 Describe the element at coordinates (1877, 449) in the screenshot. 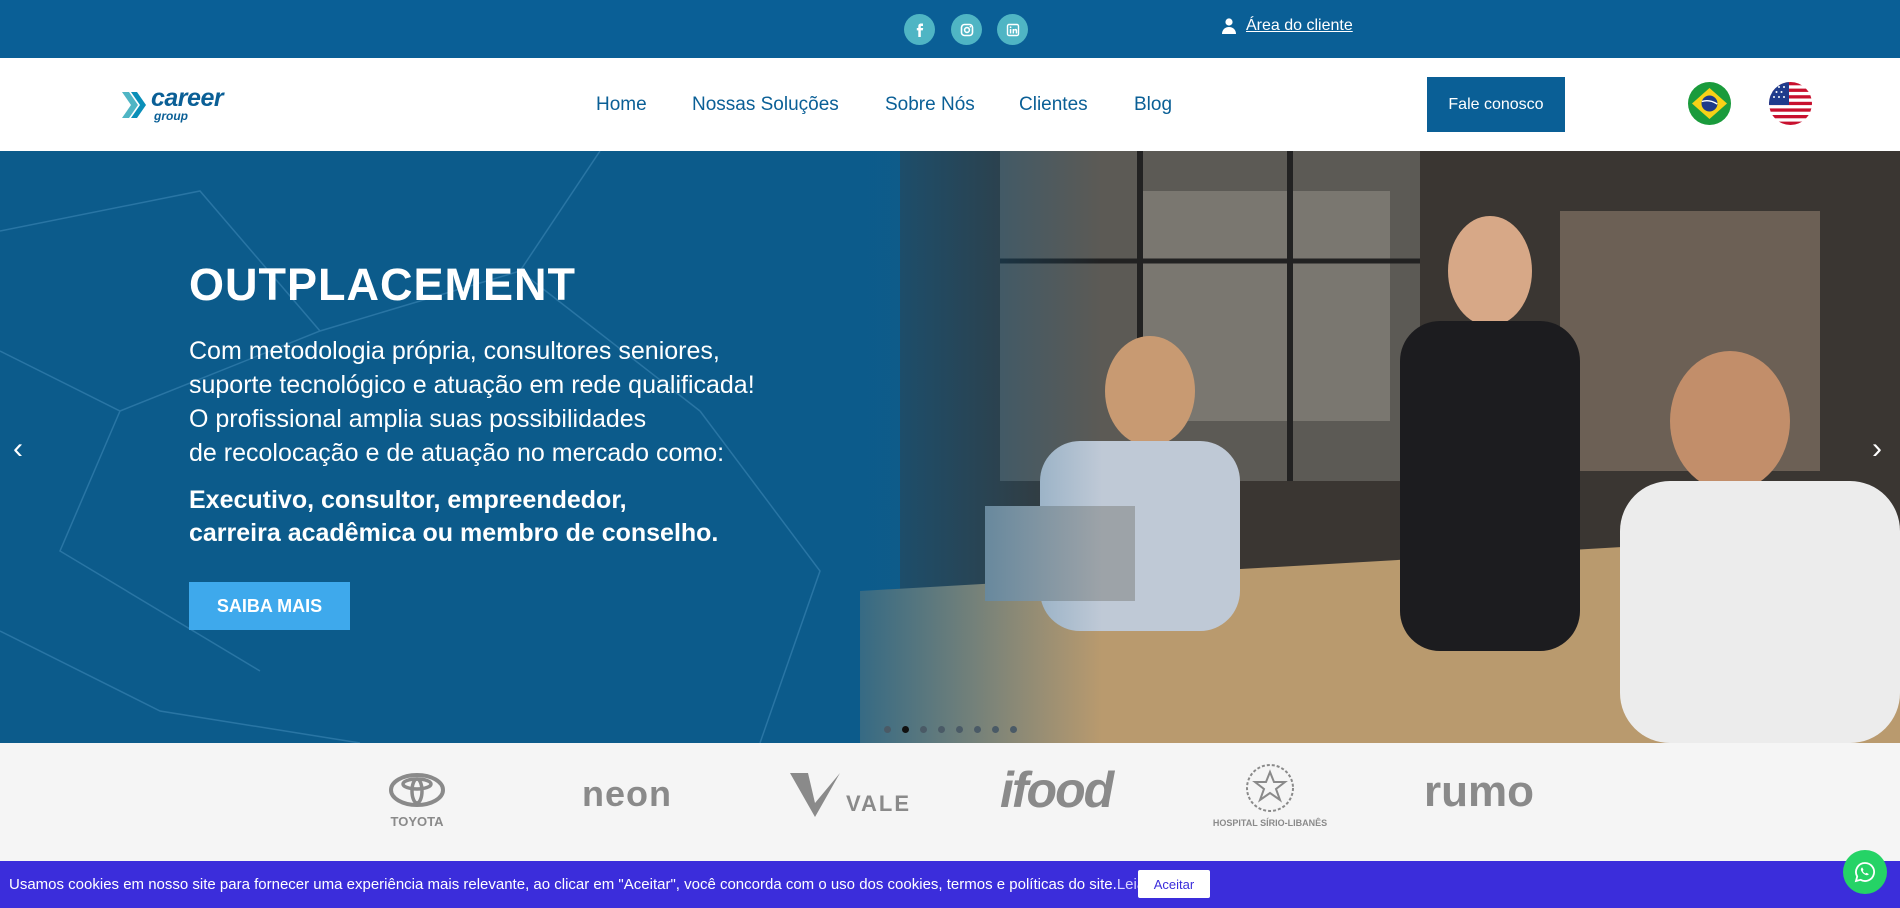

I see `slider-next-arrow: ›` at that location.